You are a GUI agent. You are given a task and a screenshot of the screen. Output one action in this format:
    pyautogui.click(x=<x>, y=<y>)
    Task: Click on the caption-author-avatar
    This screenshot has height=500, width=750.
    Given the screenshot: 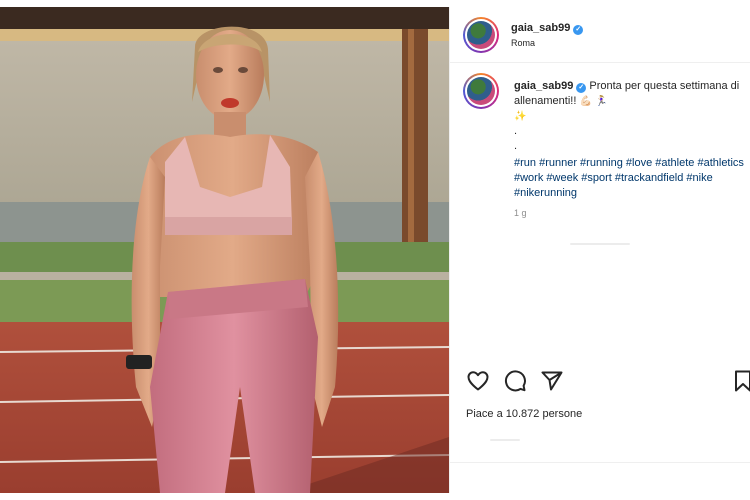 What is the action you would take?
    pyautogui.click(x=481, y=91)
    